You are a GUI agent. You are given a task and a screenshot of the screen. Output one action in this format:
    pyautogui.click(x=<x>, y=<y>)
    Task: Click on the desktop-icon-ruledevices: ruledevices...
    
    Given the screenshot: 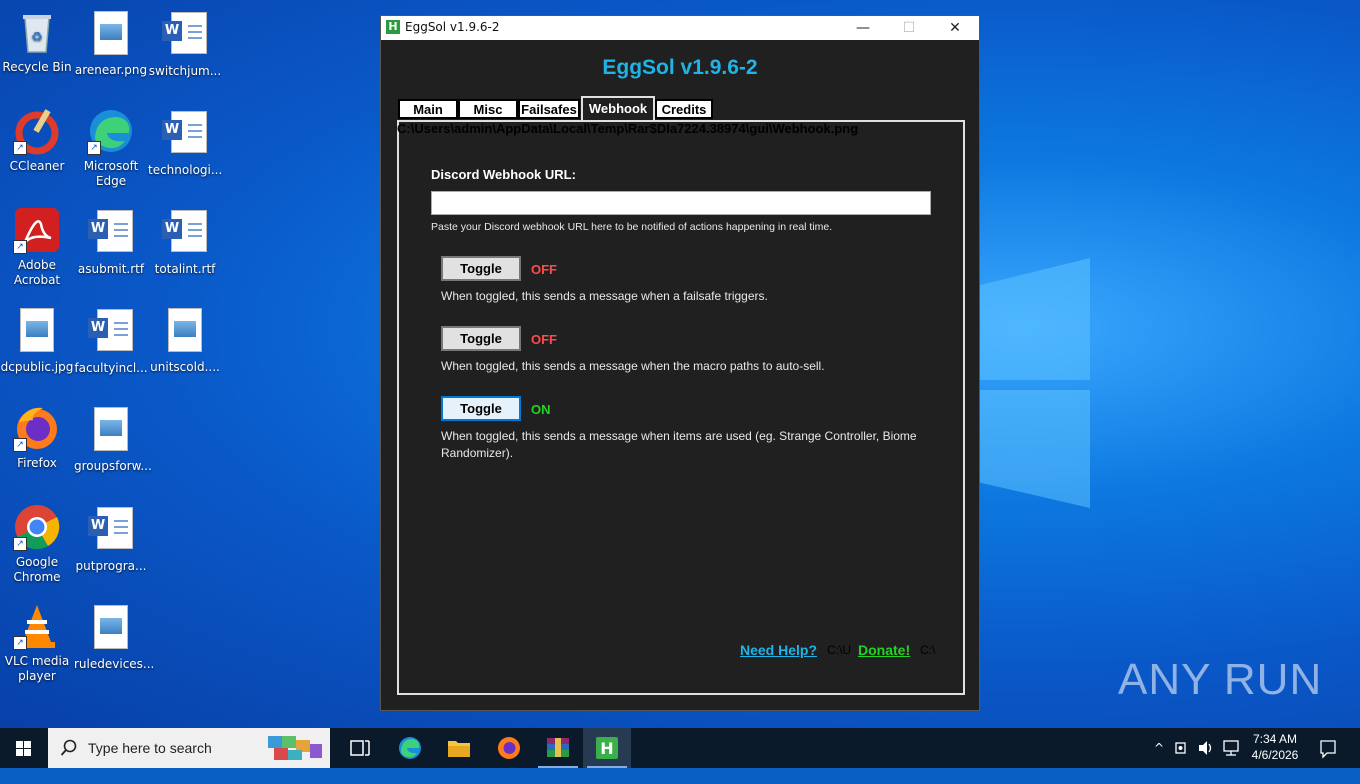 What is the action you would take?
    pyautogui.click(x=114, y=637)
    